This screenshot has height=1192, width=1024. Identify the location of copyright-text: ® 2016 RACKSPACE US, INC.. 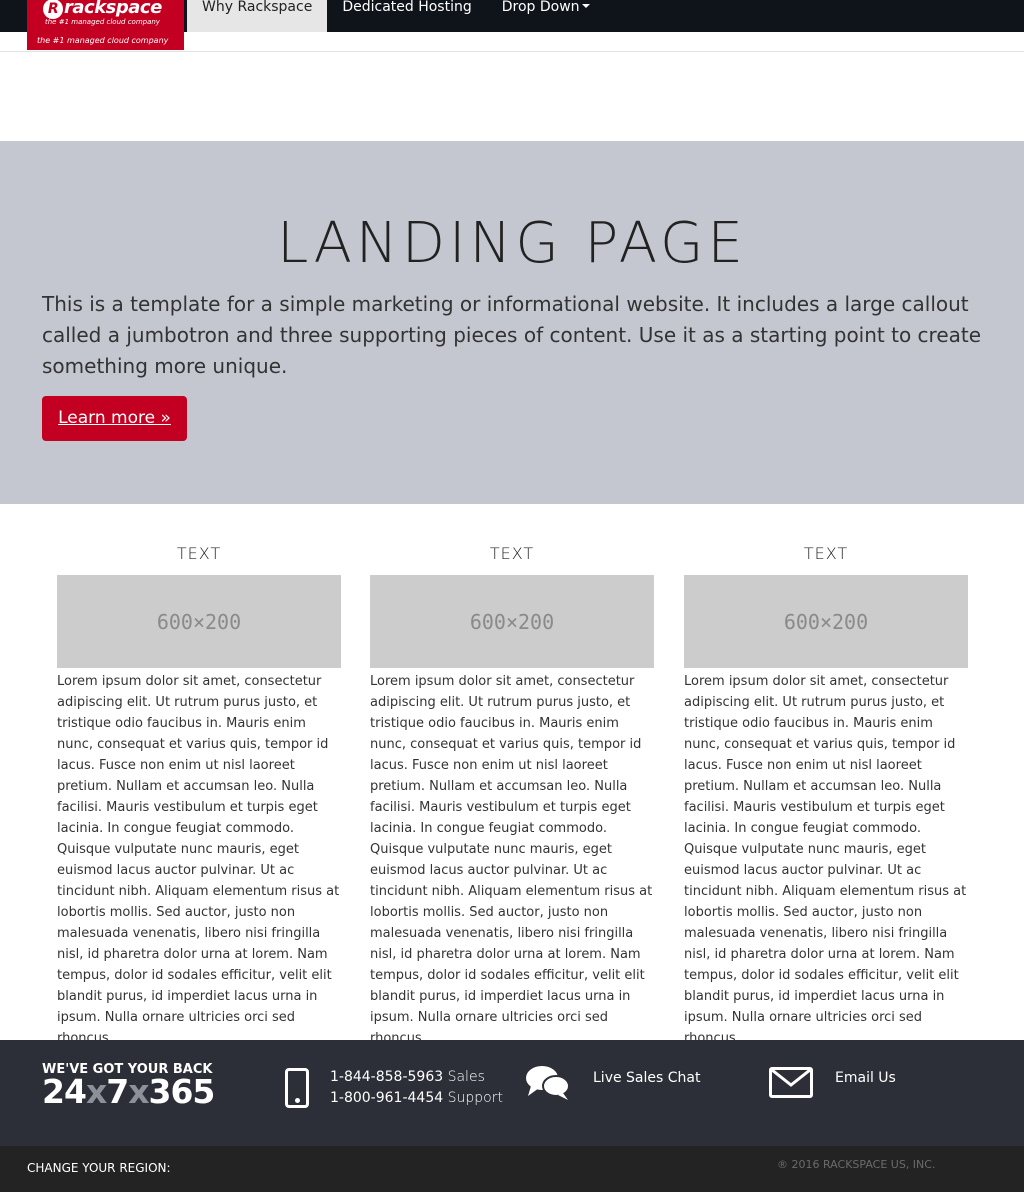
(856, 1164).